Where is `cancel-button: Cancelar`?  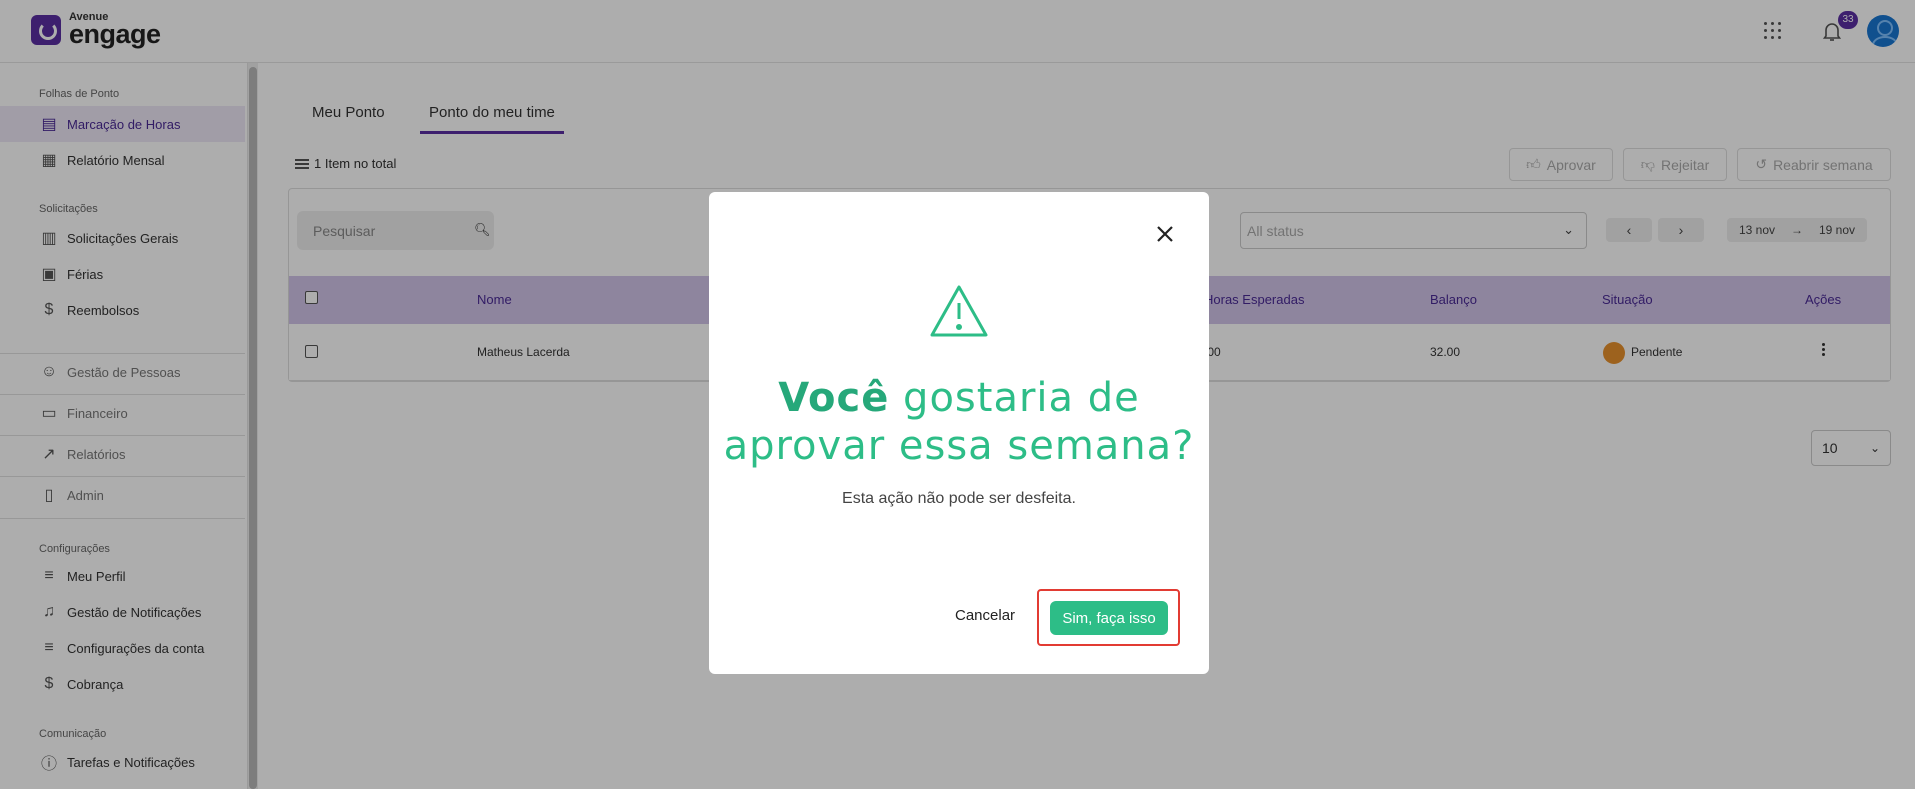
cancel-button: Cancelar is located at coordinates (985, 615).